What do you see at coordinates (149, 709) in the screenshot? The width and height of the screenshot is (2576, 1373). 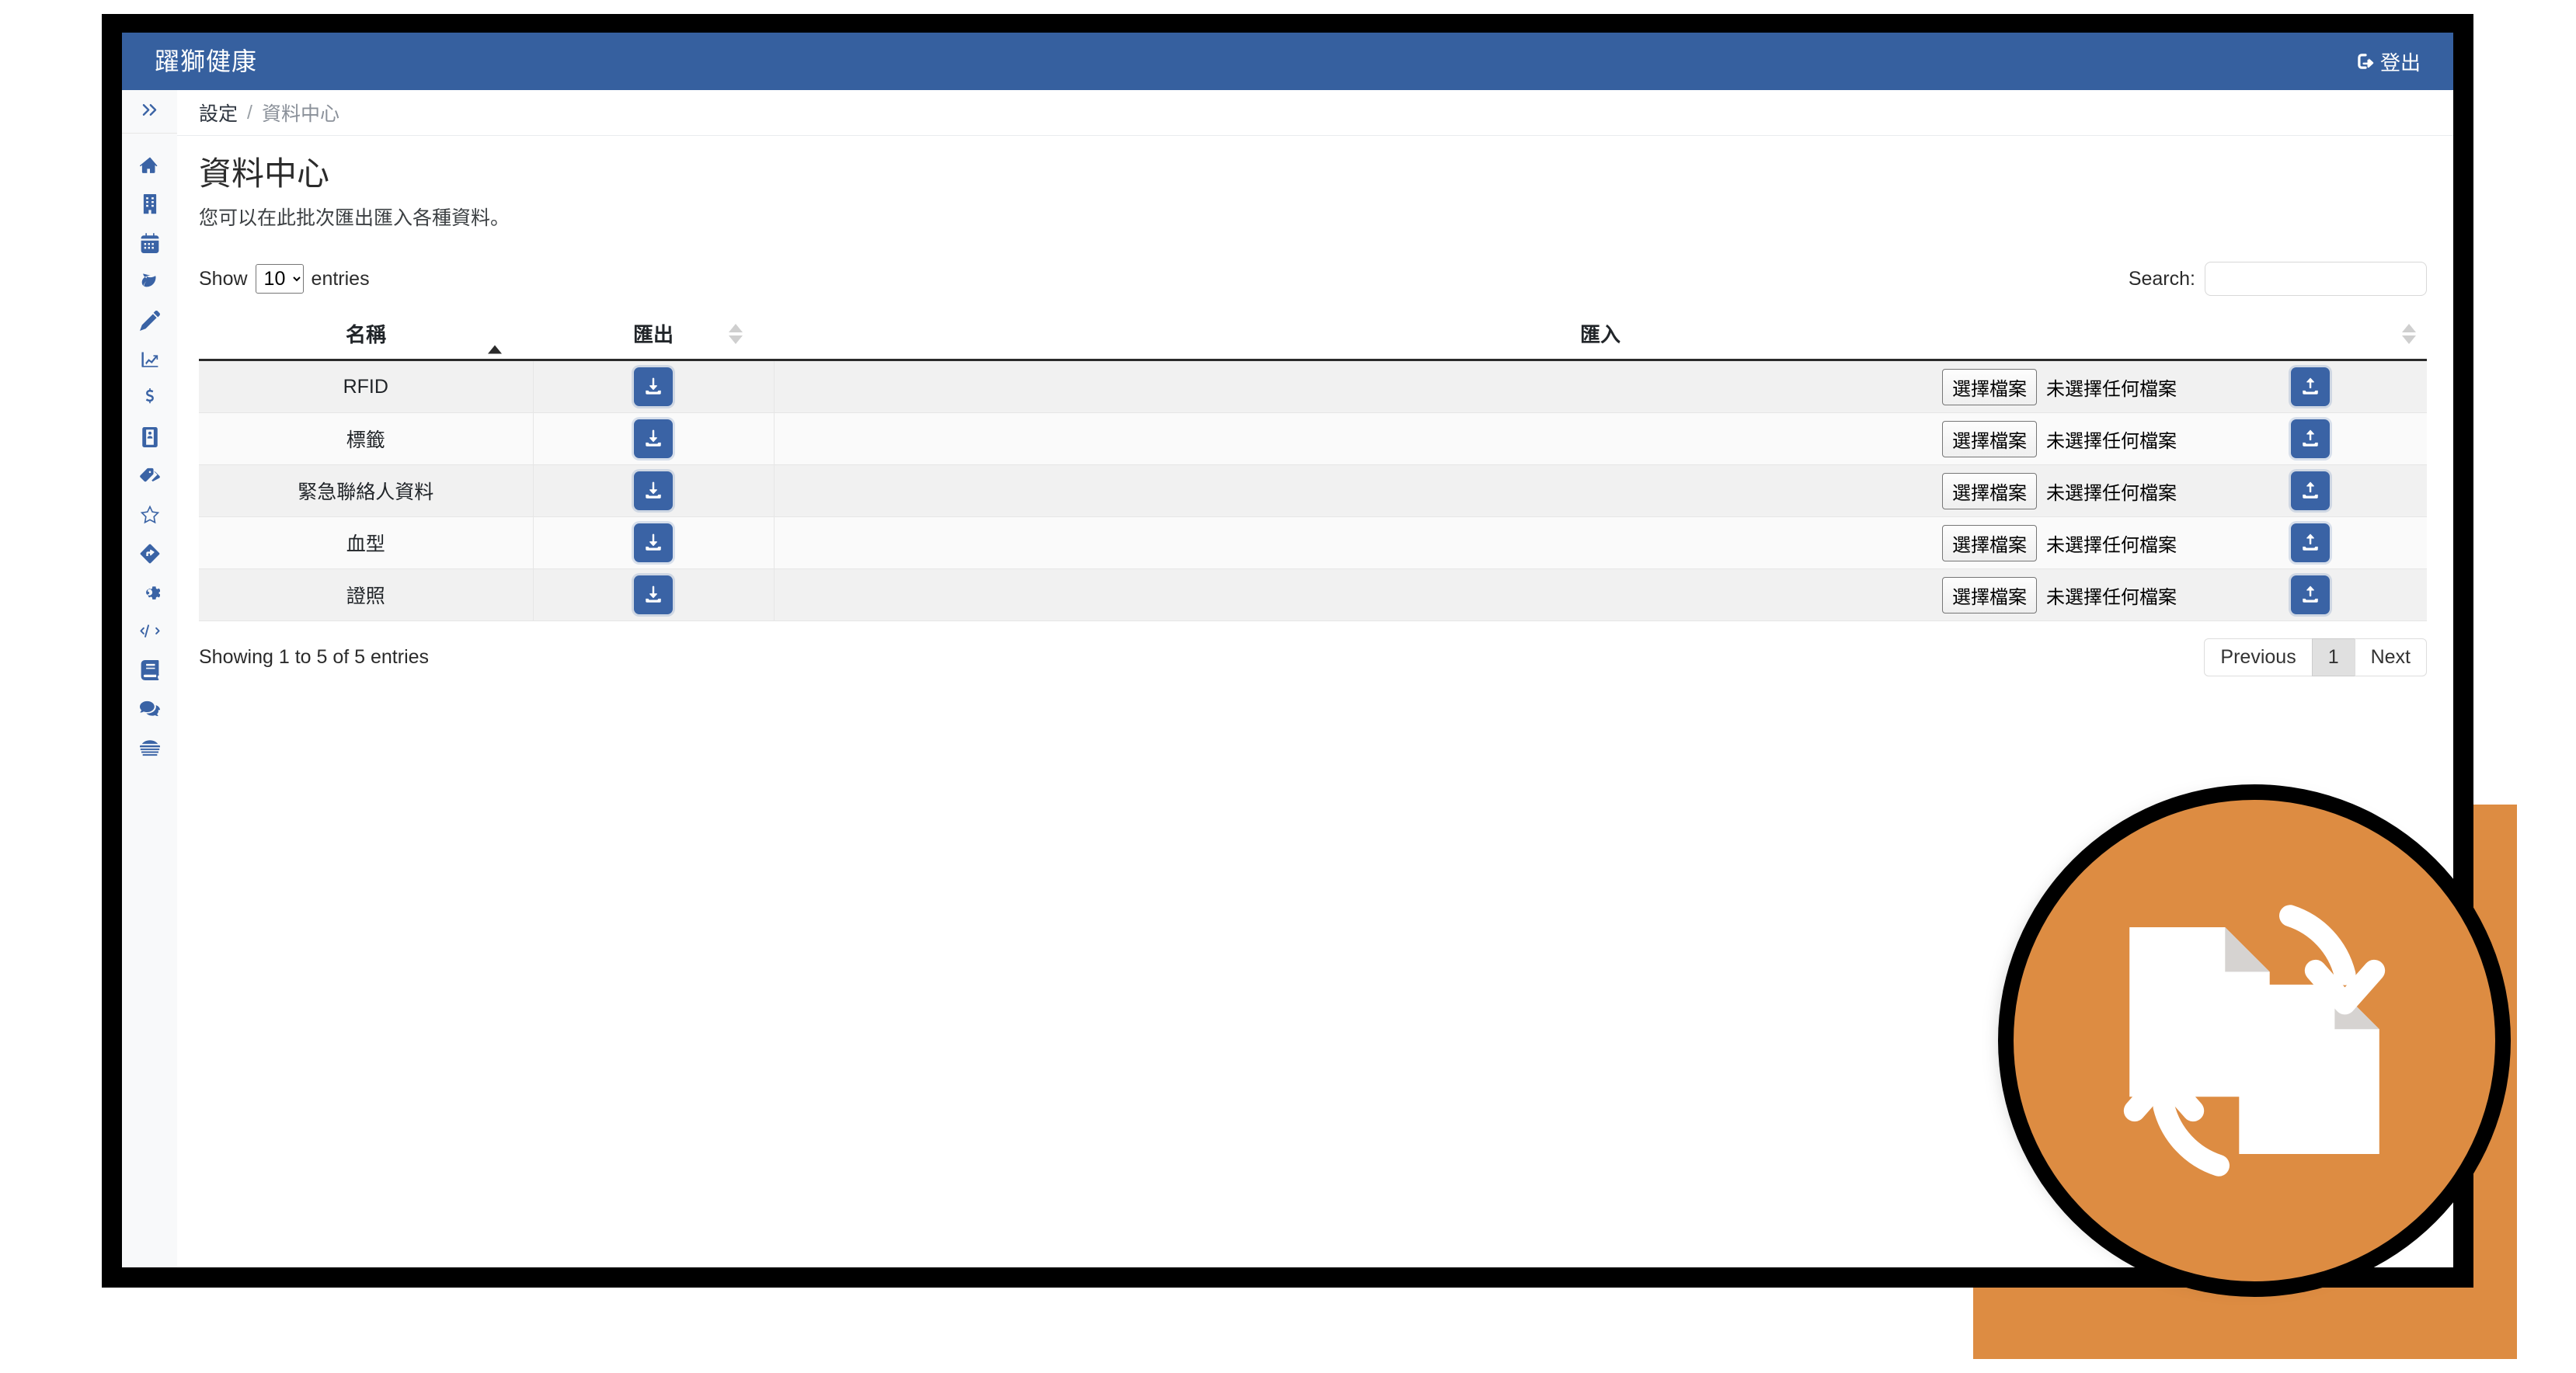 I see `sidebar-item-messages` at bounding box center [149, 709].